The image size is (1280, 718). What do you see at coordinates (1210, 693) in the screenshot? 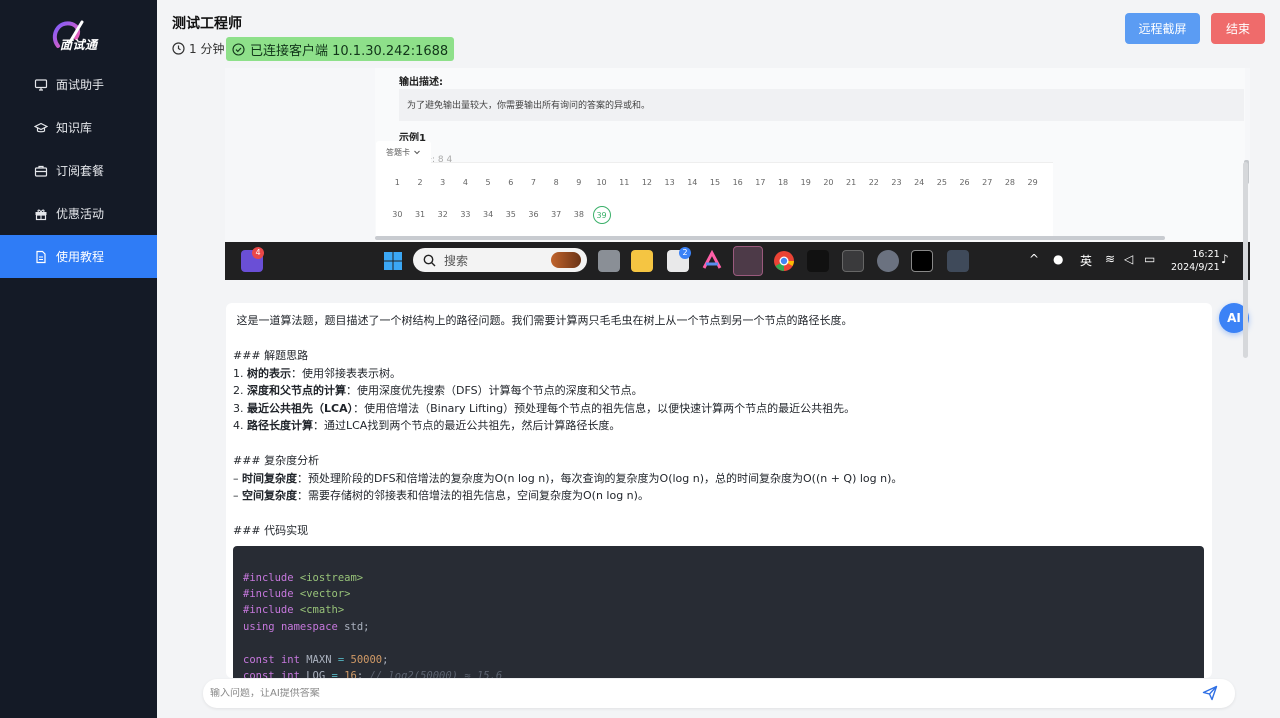
I see `send-icon` at bounding box center [1210, 693].